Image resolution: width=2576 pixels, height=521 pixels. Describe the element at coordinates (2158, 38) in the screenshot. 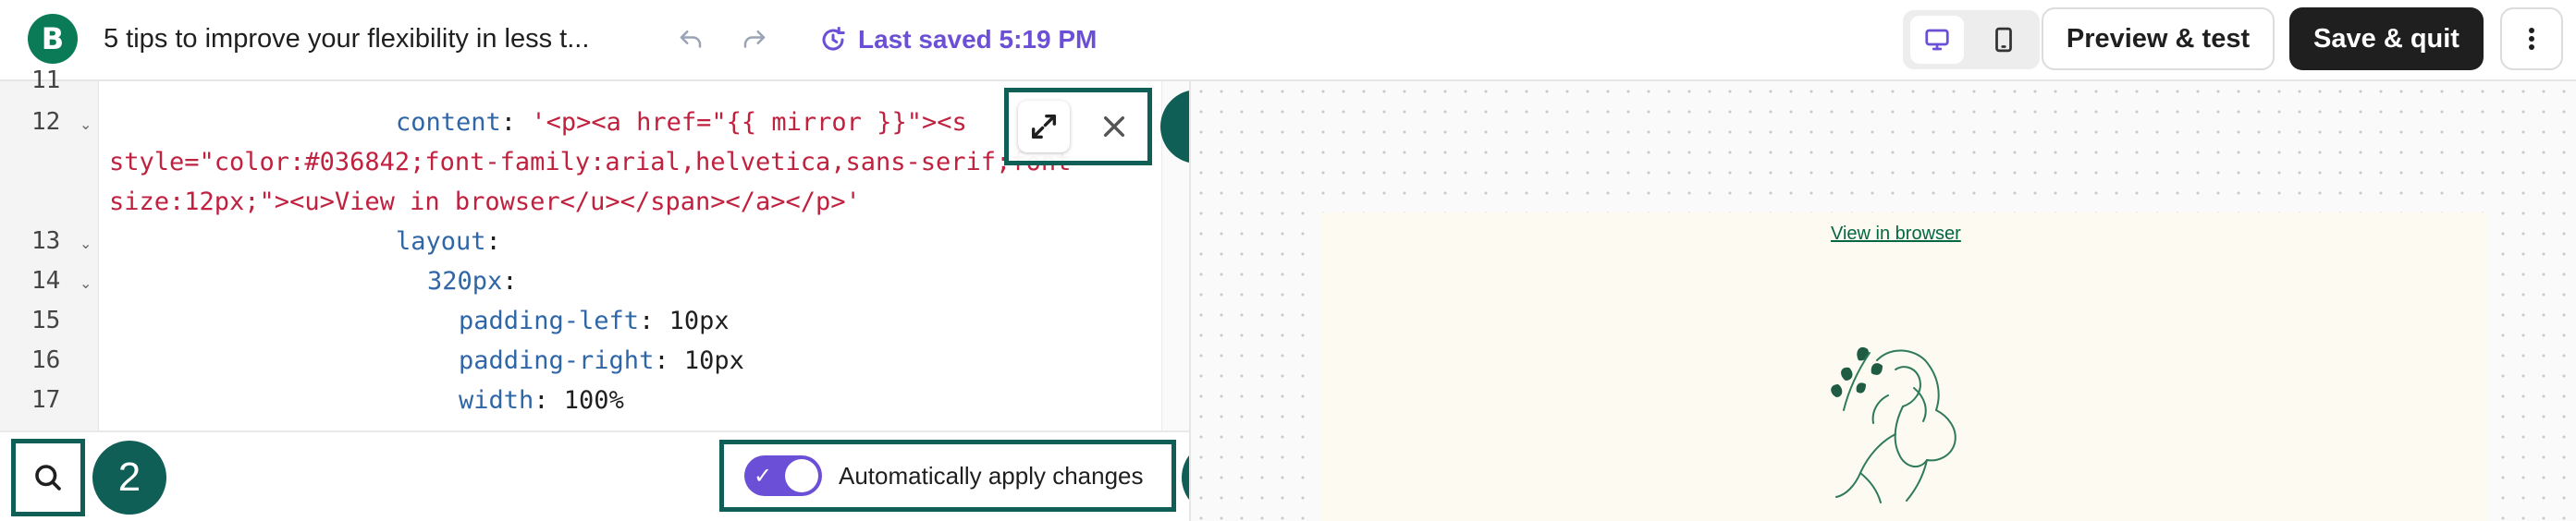

I see `preview-test-button: Preview & test` at that location.